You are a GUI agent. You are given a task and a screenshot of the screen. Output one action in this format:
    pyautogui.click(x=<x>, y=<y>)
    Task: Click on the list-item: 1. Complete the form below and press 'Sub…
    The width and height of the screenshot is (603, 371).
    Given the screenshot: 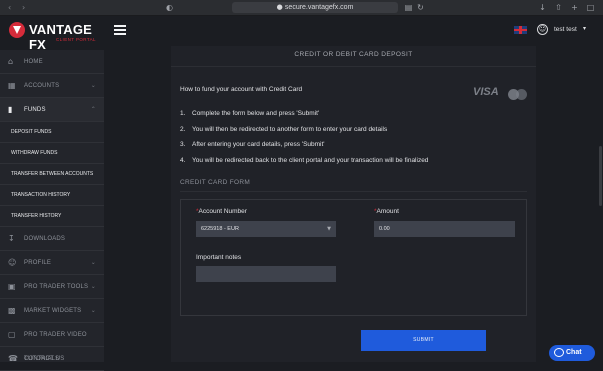 What is the action you would take?
    pyautogui.click(x=250, y=113)
    